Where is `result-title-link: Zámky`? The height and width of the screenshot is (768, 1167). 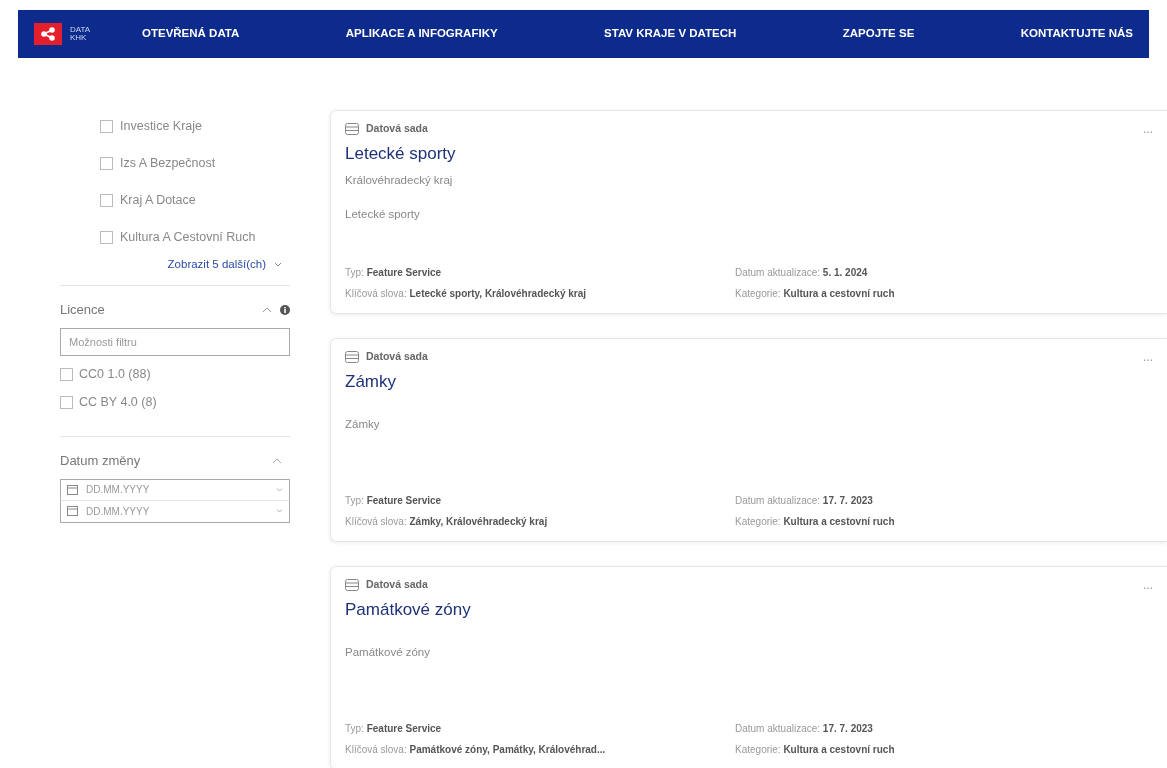 result-title-link: Zámky is located at coordinates (370, 381).